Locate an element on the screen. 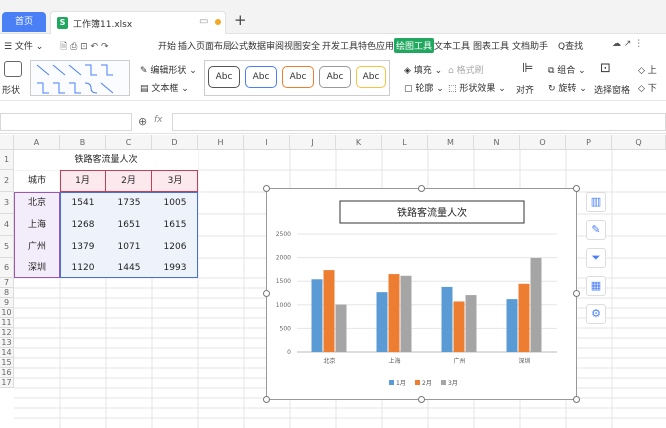 This screenshot has height=428, width=666. send-backward-button: ◇ 下 is located at coordinates (647, 87).